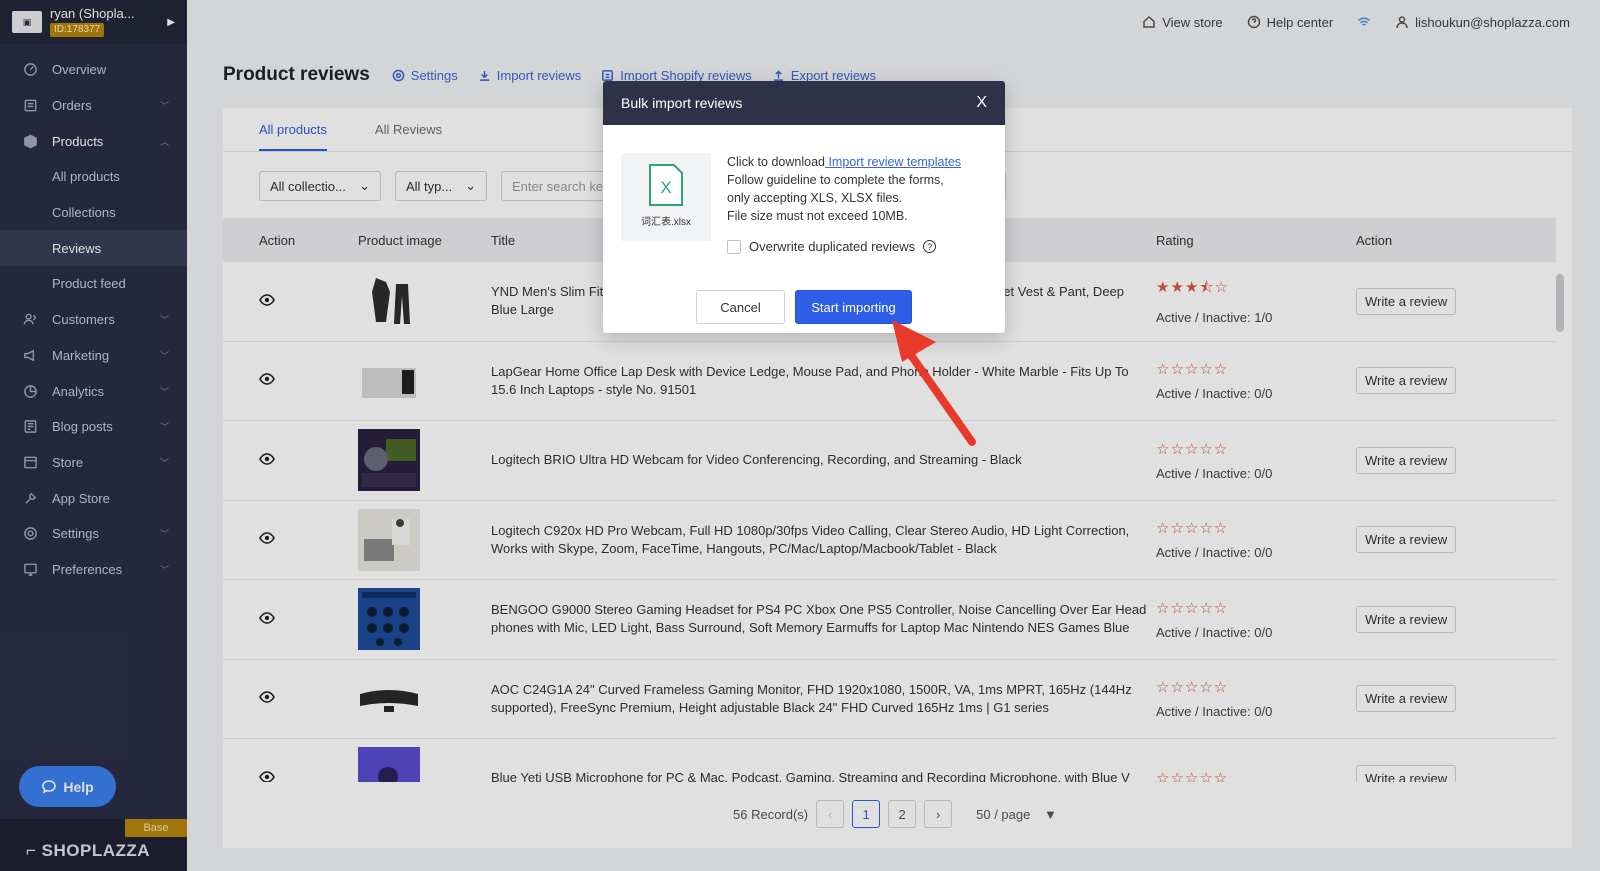 This screenshot has width=1600, height=871. Describe the element at coordinates (804, 103) in the screenshot. I see `modal-header: Bulk import reviews X` at that location.